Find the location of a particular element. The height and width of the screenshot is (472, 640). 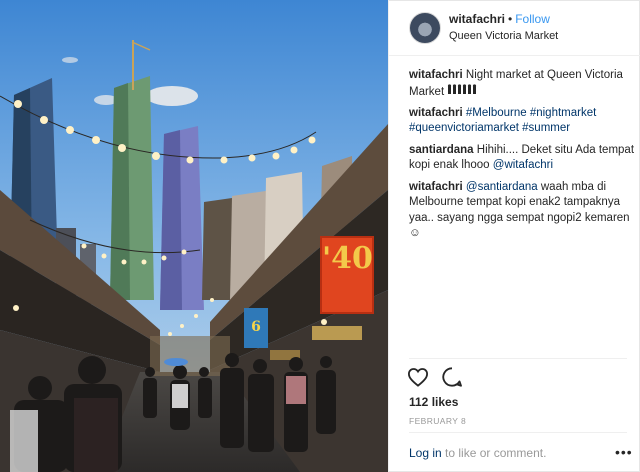

hashtag-link: #queenvictoriamarket is located at coordinates (464, 128).